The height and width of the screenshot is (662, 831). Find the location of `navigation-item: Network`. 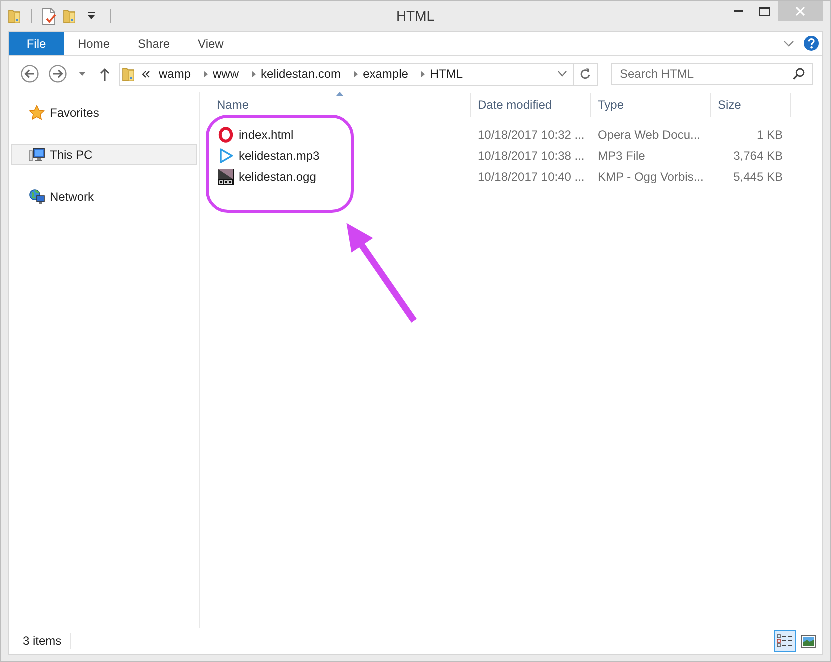

navigation-item: Network is located at coordinates (104, 196).